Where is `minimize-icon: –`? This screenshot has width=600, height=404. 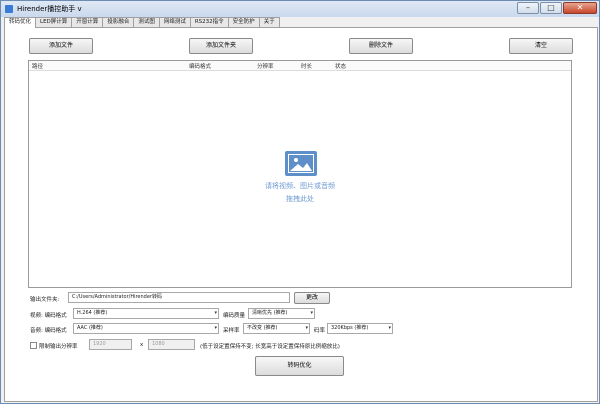
minimize-icon: – is located at coordinates (528, 8).